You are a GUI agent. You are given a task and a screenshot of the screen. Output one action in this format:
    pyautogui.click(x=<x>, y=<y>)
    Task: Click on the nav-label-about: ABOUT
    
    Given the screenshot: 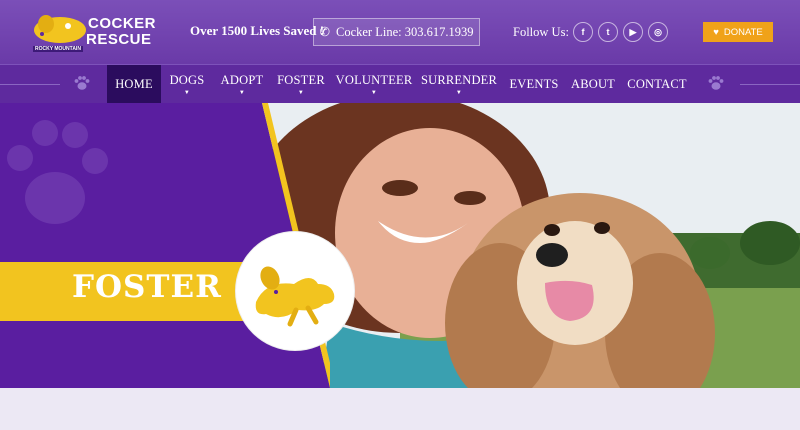 What is the action you would take?
    pyautogui.click(x=593, y=83)
    